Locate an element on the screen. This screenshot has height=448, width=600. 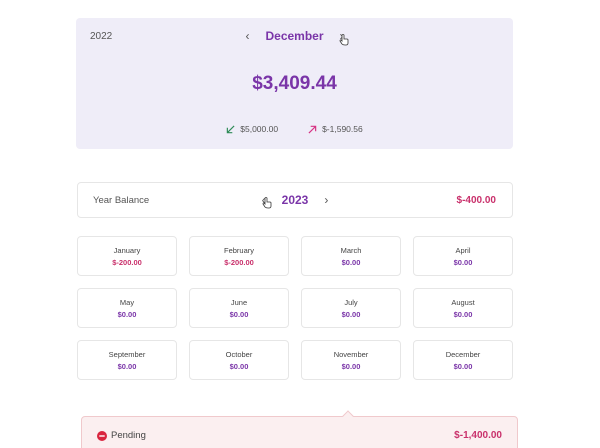
year-balance-bar: Year Balance ‹ 2023 › $-400.00 is located at coordinates (295, 200).